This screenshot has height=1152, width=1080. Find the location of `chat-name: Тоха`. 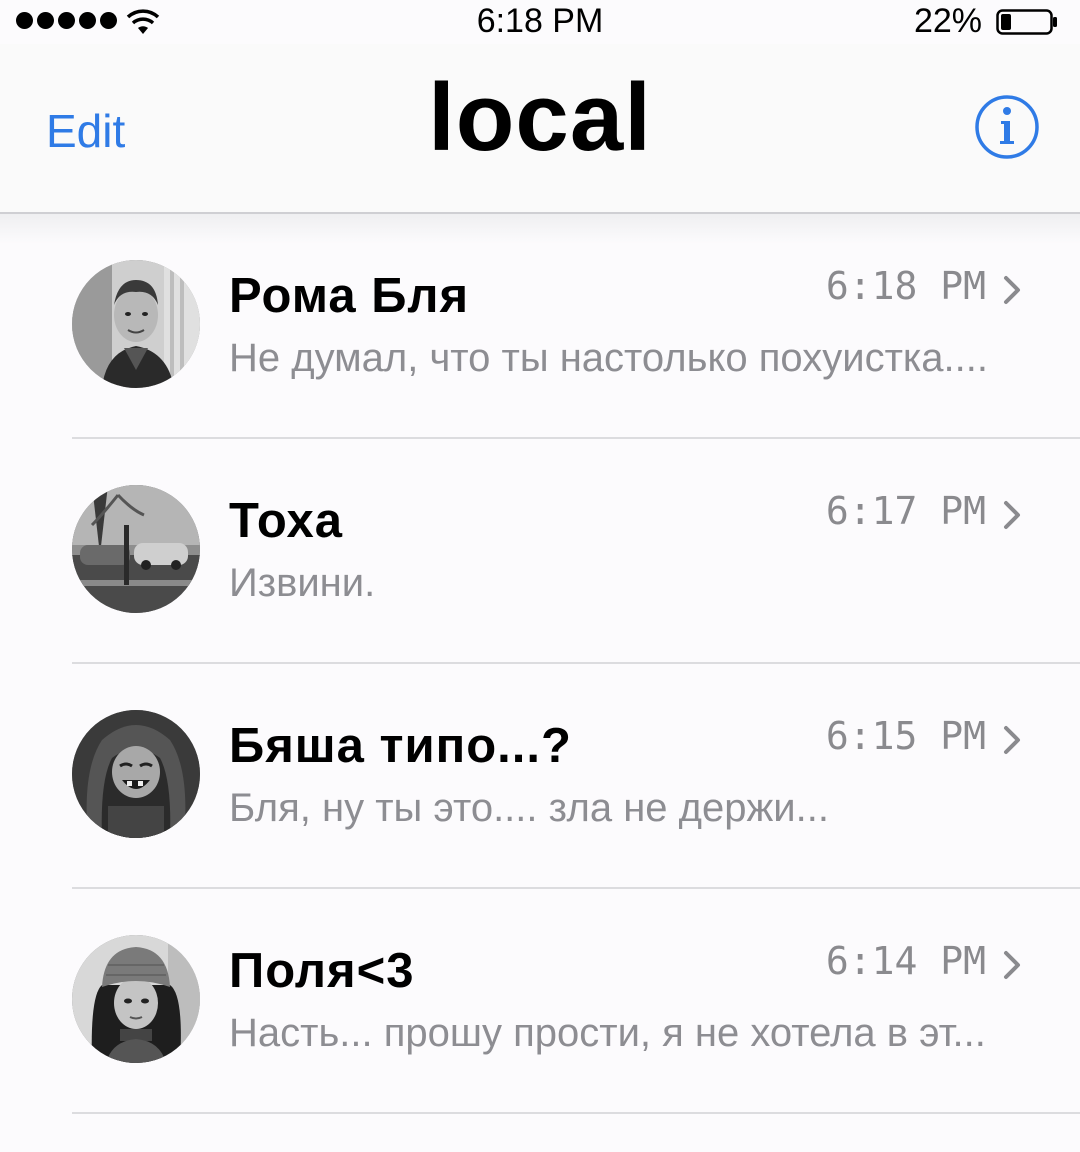

chat-name: Тоха is located at coordinates (286, 521).